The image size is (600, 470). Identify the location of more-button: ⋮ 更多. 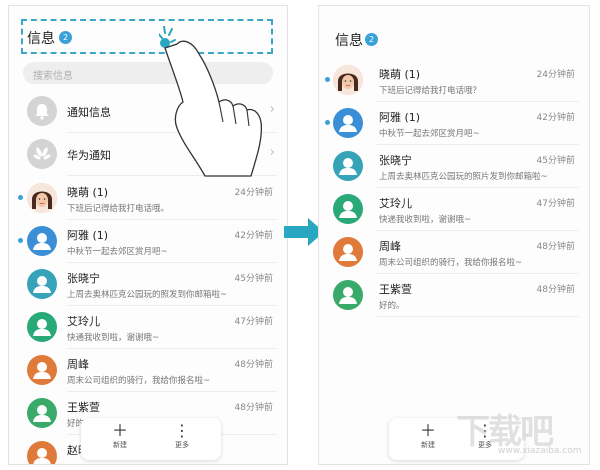
(182, 436).